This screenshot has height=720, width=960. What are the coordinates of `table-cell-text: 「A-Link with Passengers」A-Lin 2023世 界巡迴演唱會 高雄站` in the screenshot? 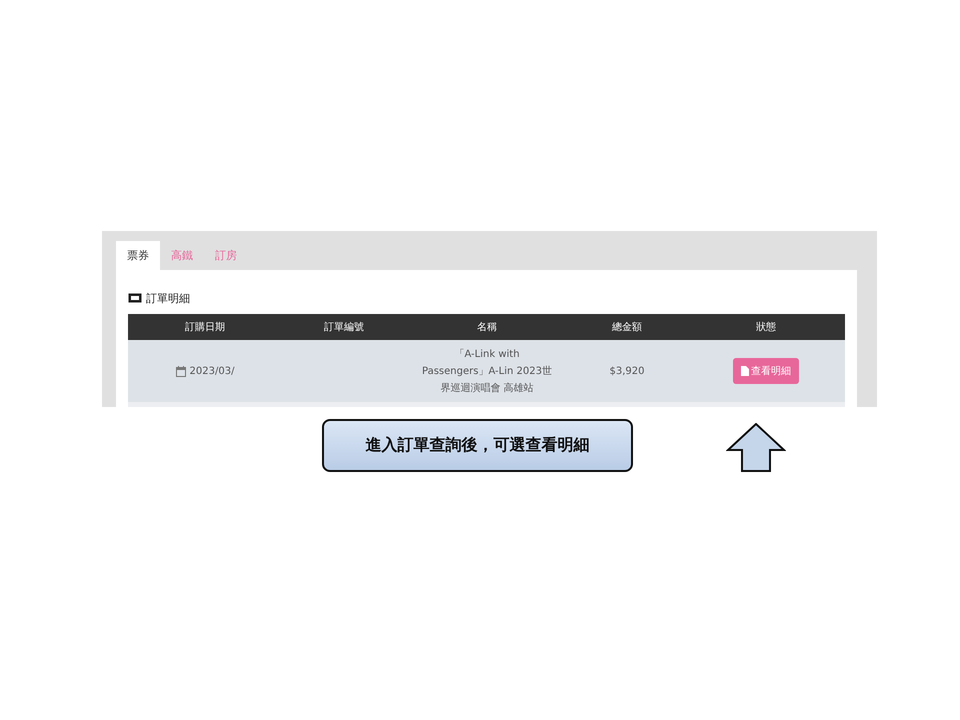 It's located at (487, 372).